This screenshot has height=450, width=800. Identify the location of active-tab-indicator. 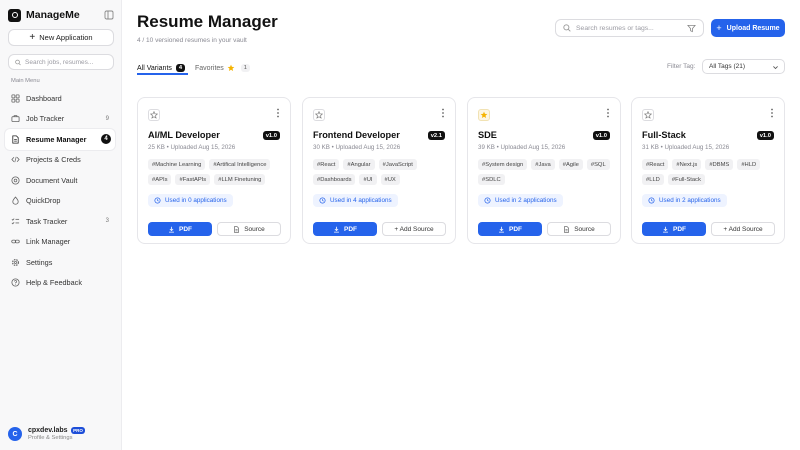
(162, 74).